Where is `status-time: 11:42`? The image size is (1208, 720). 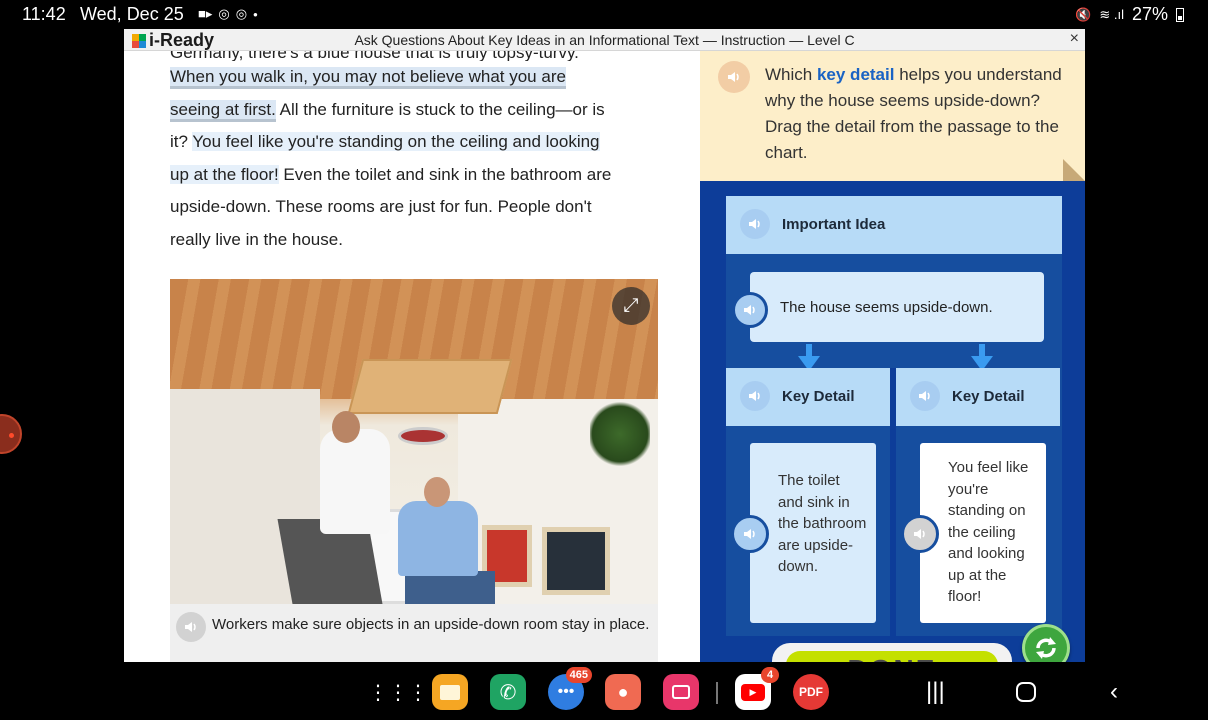 status-time: 11:42 is located at coordinates (44, 14).